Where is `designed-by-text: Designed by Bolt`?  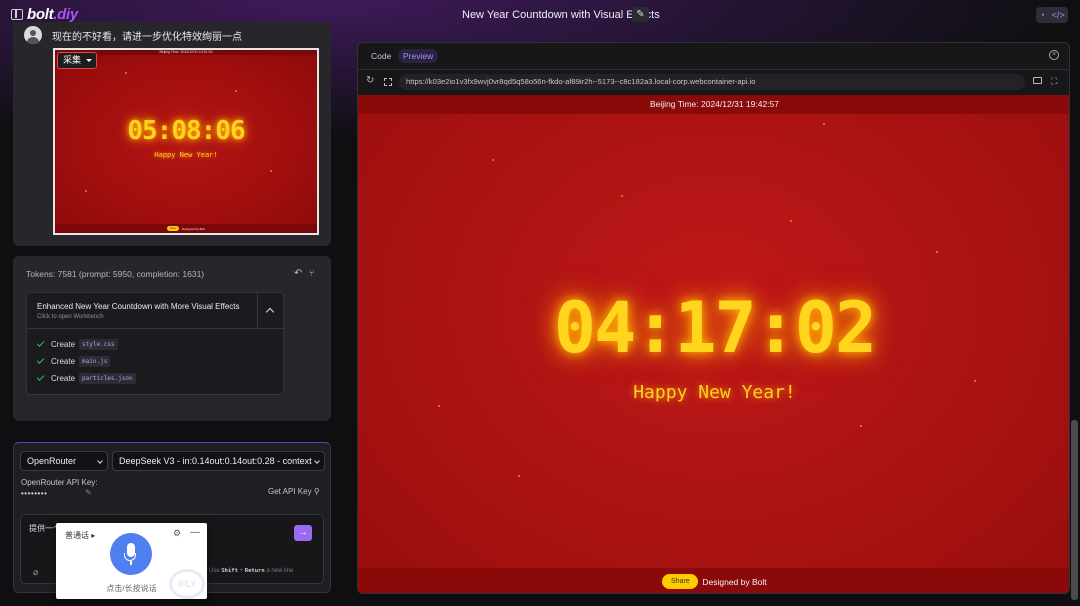
designed-by-text: Designed by Bolt is located at coordinates (734, 581).